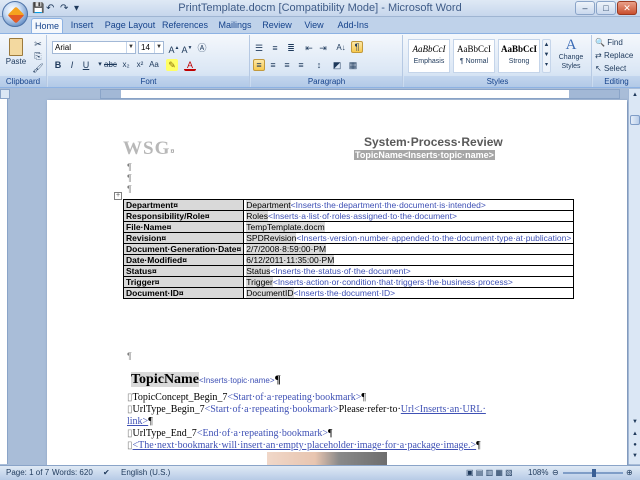 The width and height of the screenshot is (640, 480). I want to click on vertical-scrollbar: ▲ ▼ ▲ ● ▼, so click(634, 276).